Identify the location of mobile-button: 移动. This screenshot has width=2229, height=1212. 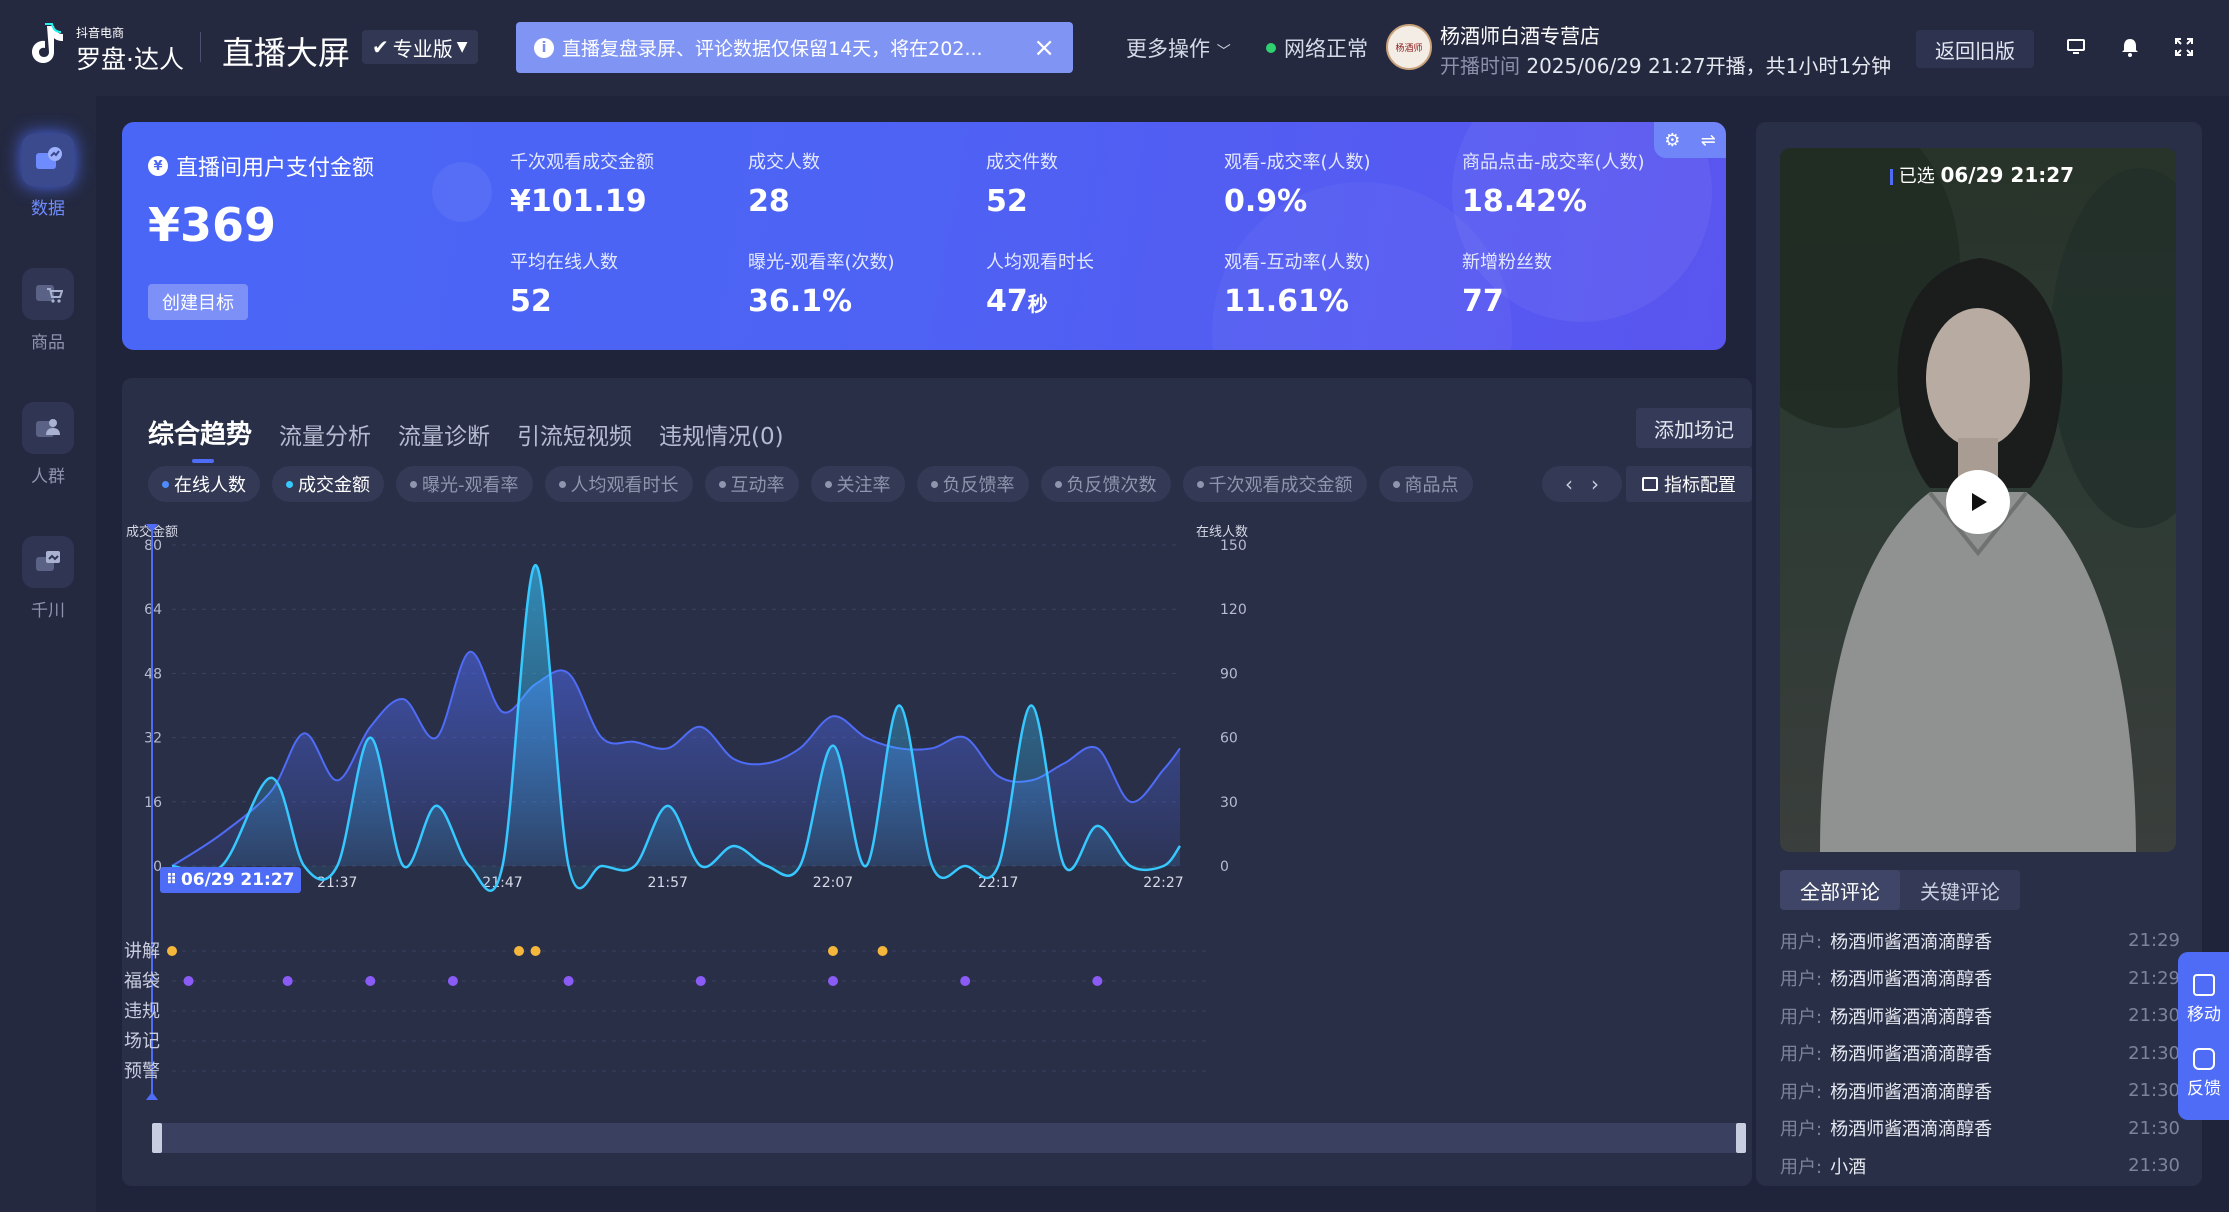
(2204, 999).